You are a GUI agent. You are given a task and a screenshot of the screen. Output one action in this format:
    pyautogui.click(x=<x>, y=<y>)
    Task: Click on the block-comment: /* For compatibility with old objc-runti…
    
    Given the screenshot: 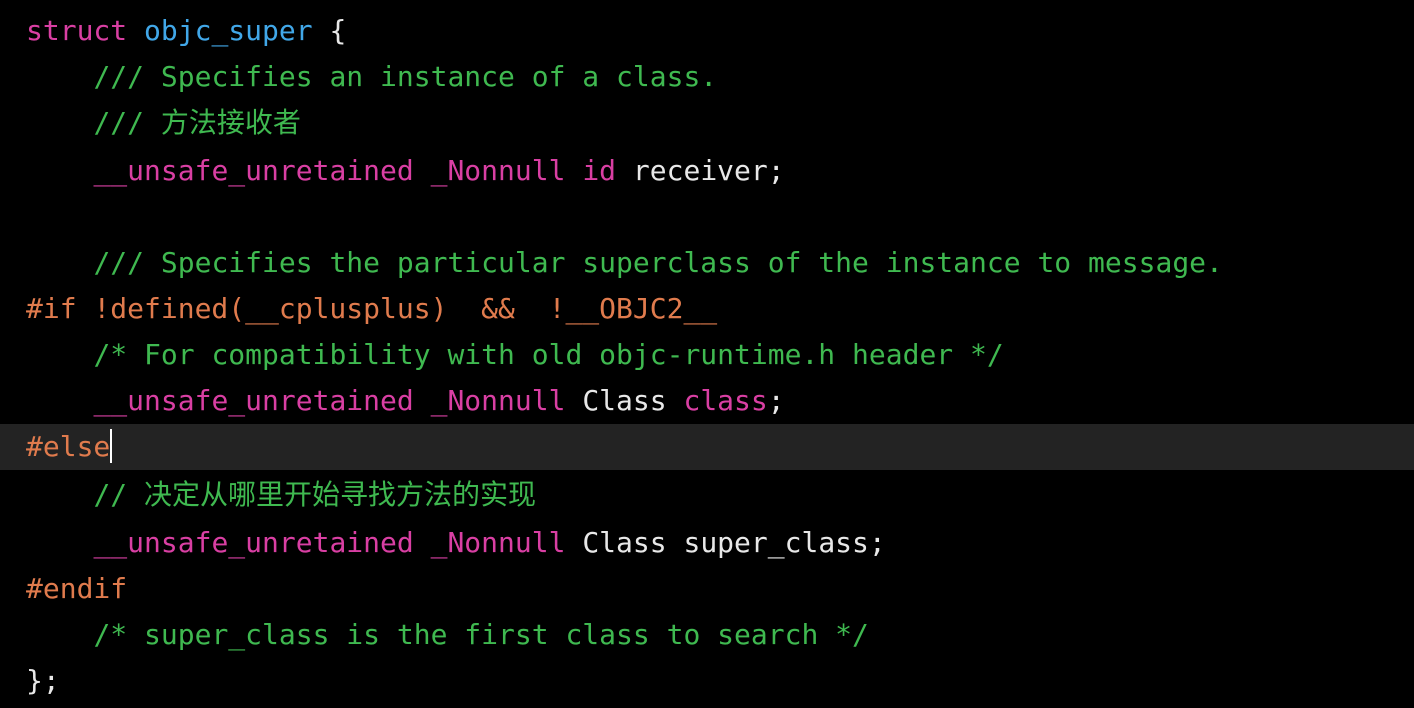 What is the action you would take?
    pyautogui.click(x=548, y=354)
    